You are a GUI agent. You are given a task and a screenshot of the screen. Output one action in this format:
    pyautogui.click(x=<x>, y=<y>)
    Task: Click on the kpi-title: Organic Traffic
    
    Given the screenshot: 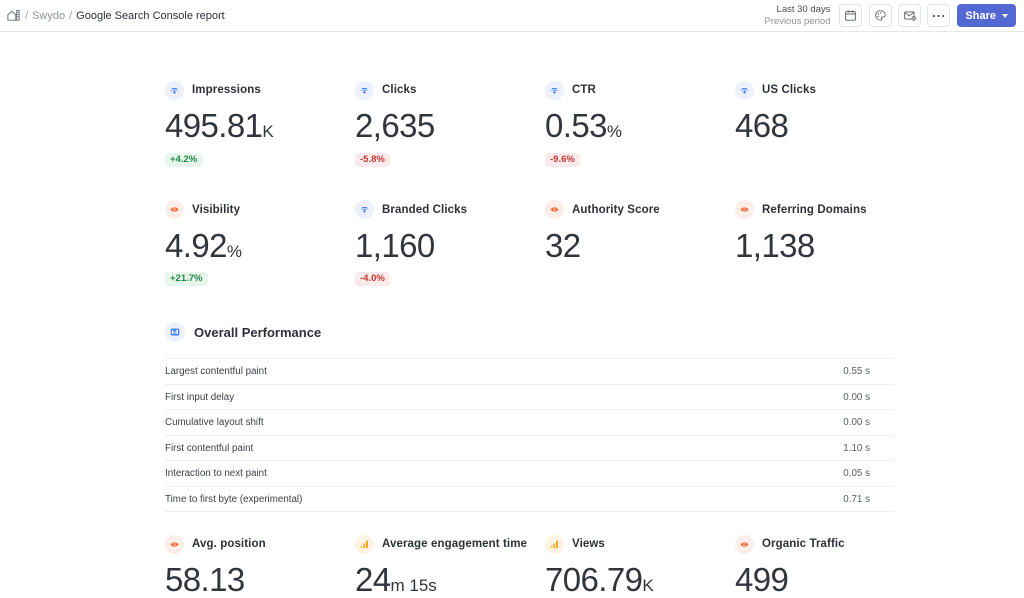 What is the action you would take?
    pyautogui.click(x=803, y=544)
    